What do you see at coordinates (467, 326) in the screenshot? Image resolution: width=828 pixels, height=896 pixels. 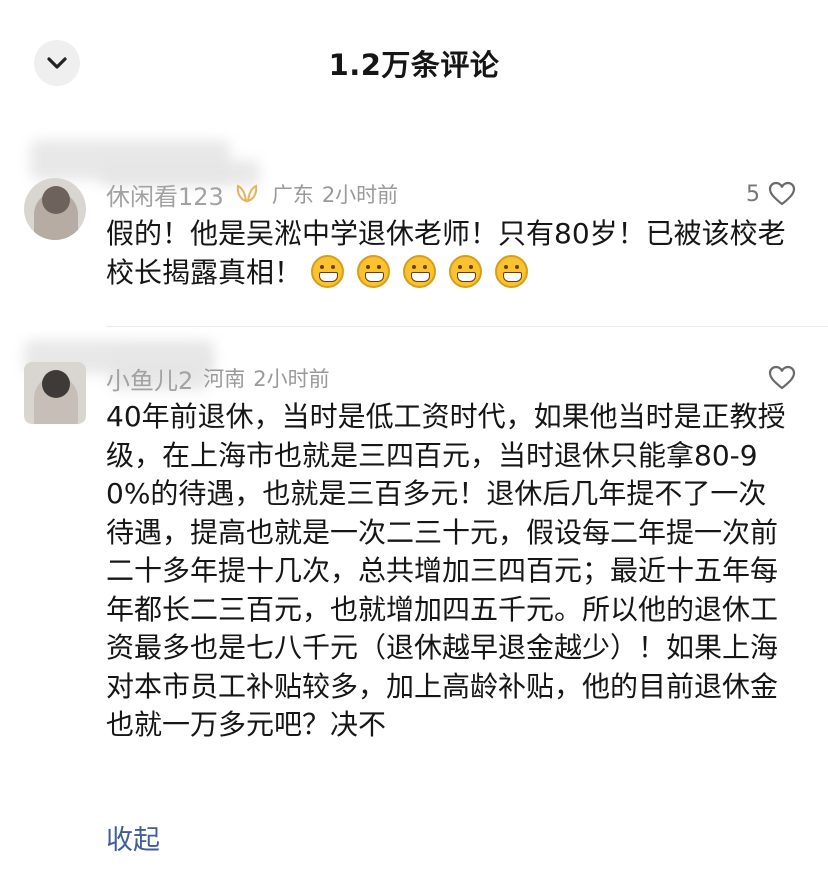 I see `comment-divider` at bounding box center [467, 326].